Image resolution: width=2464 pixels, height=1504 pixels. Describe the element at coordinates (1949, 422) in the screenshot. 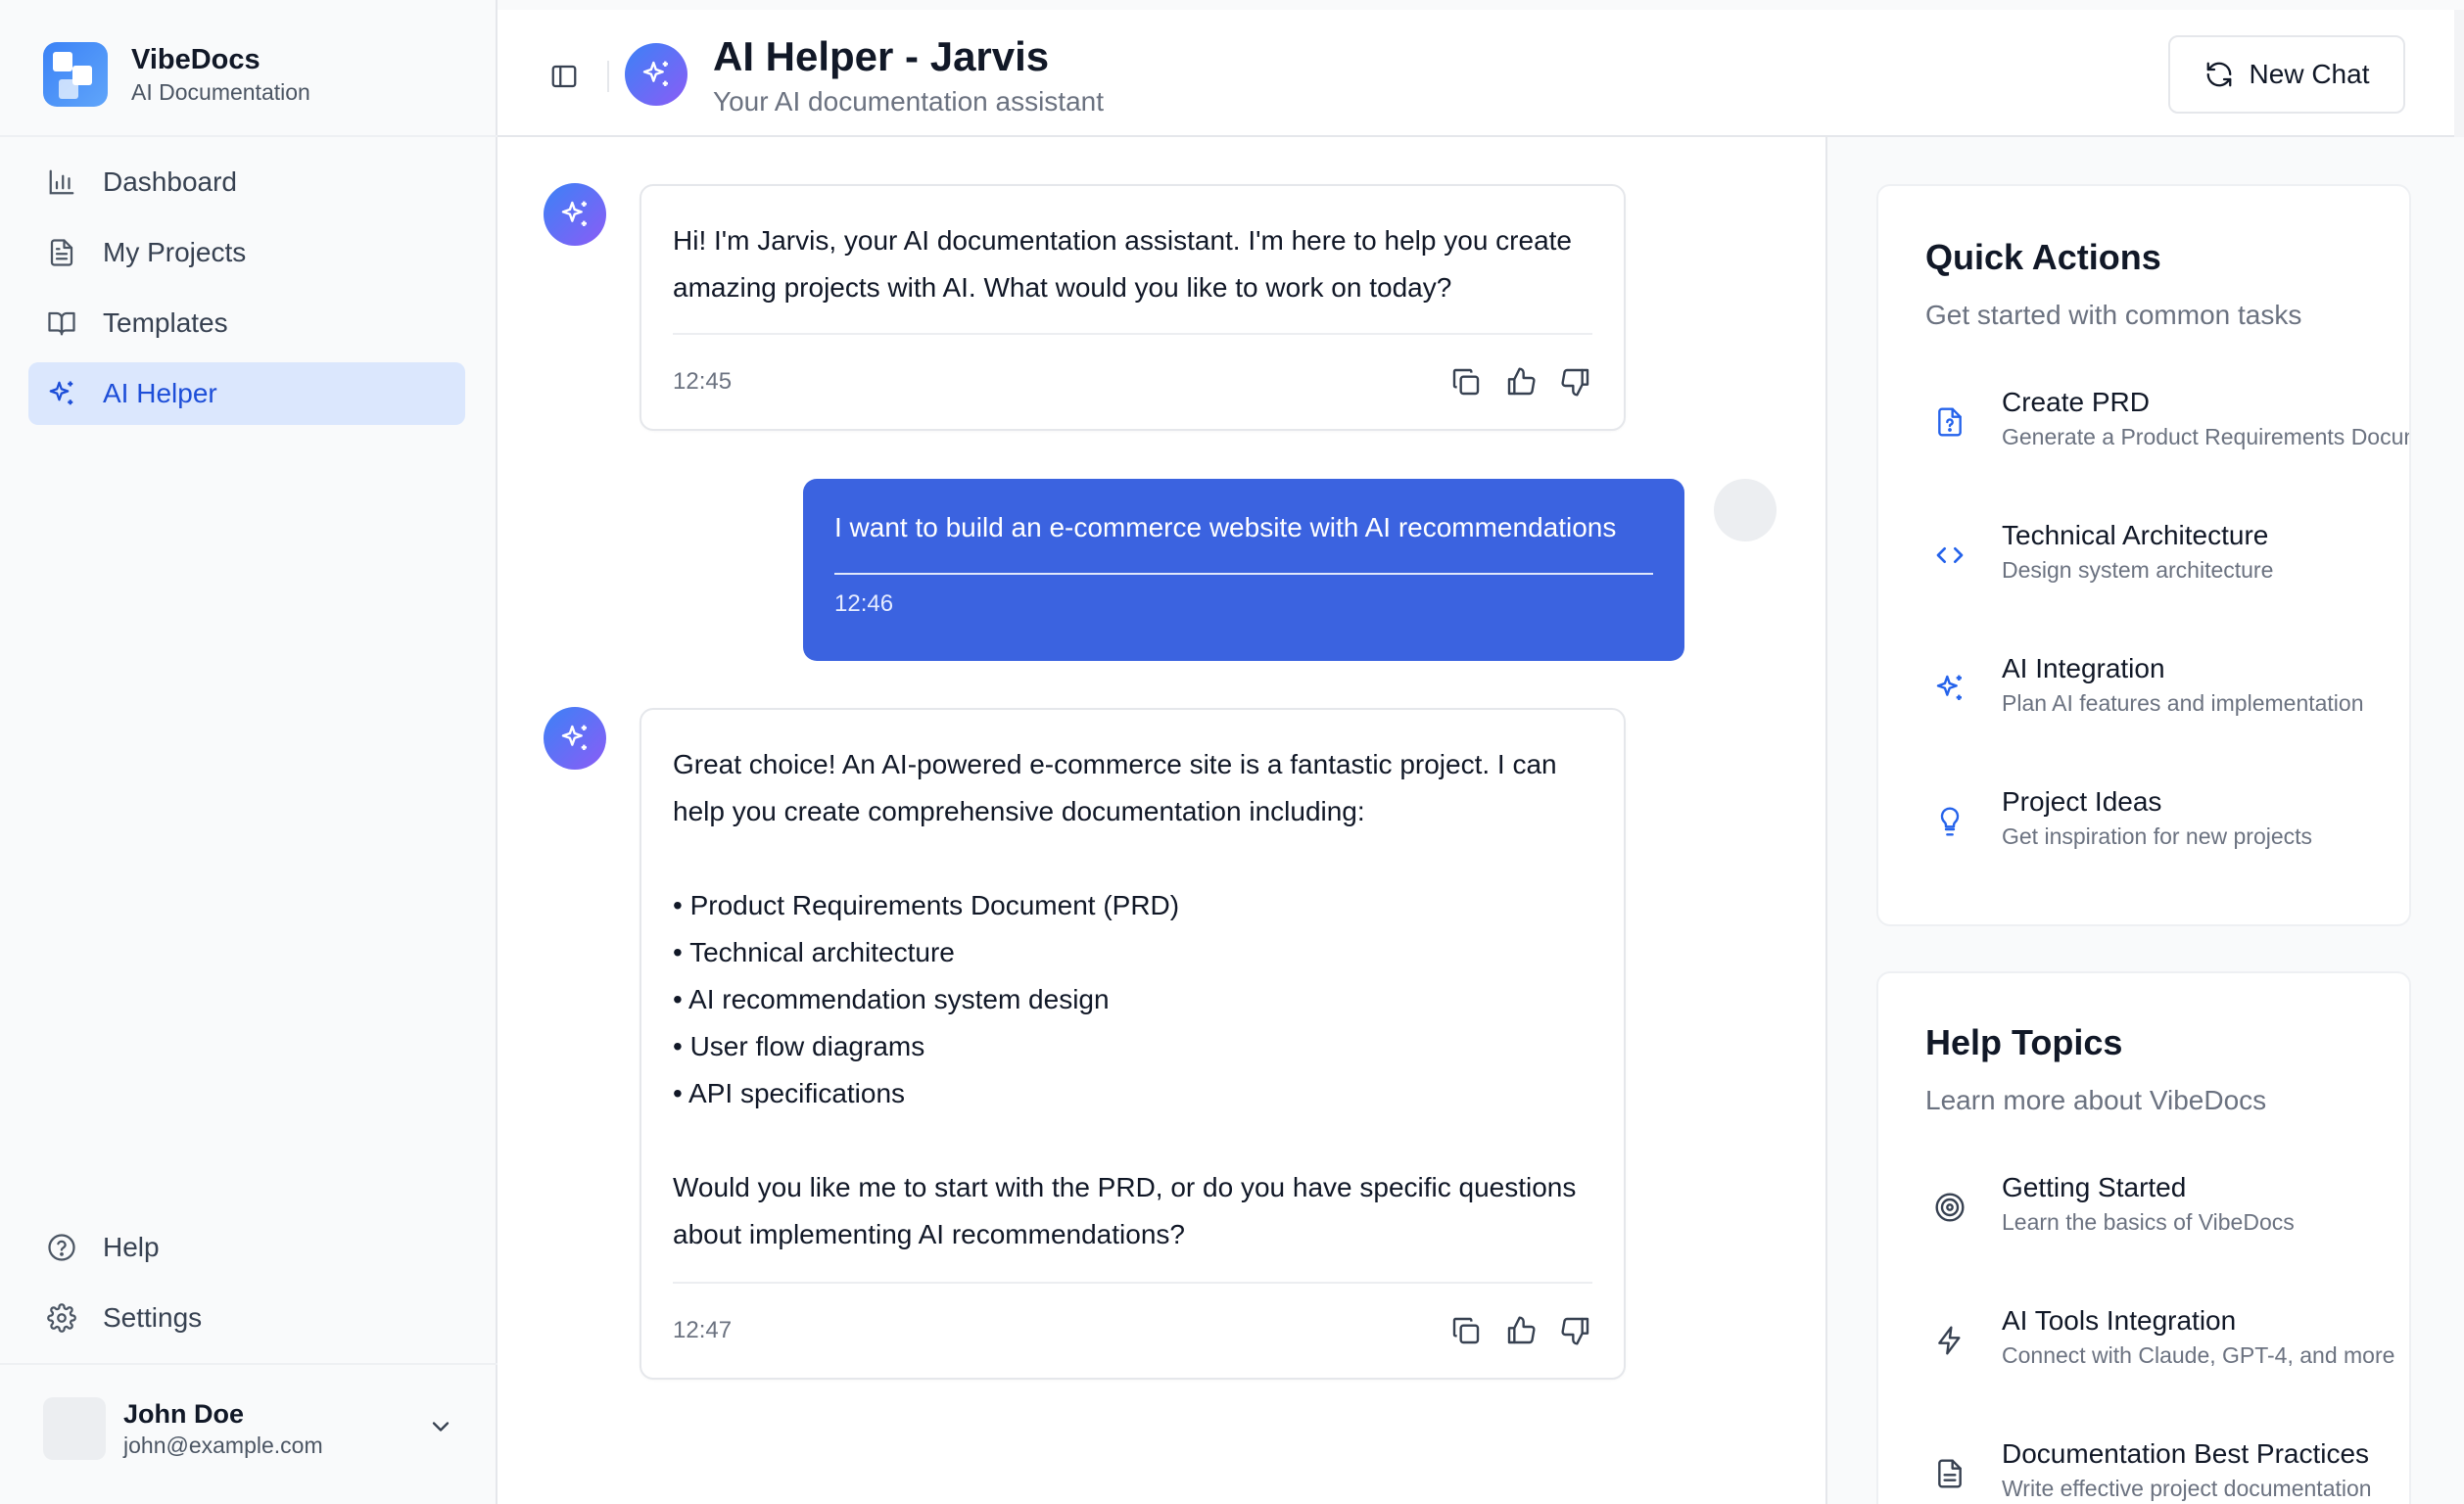

I see `file-question-icon` at that location.